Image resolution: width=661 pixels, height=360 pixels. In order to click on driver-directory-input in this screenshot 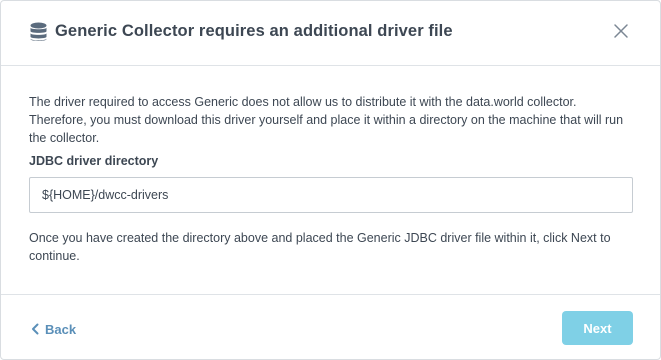, I will do `click(331, 195)`.